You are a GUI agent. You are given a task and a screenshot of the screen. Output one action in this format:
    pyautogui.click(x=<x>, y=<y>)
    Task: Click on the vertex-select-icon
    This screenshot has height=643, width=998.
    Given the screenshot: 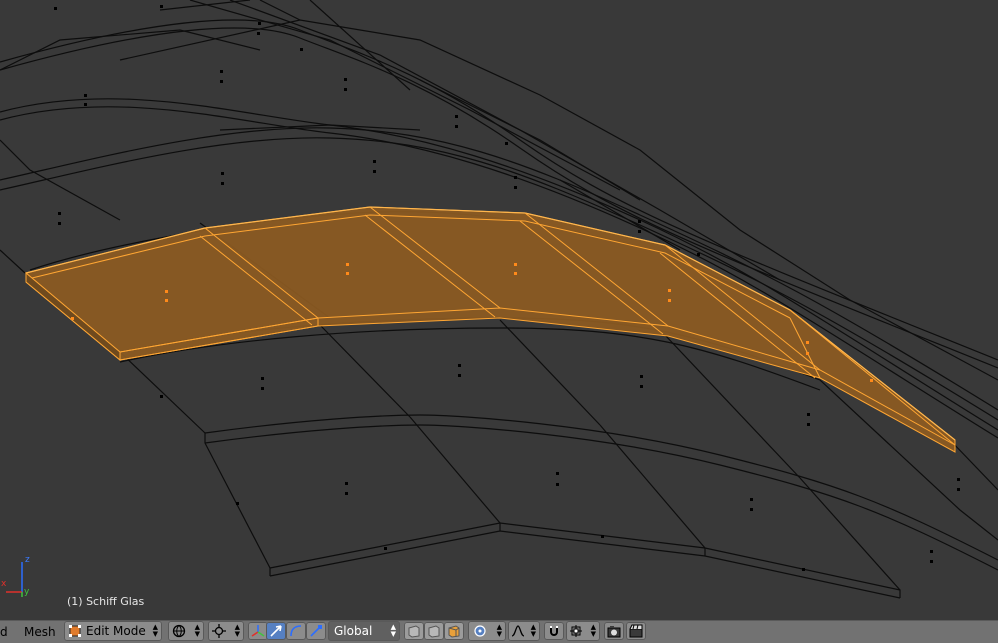 What is the action you would take?
    pyautogui.click(x=414, y=631)
    